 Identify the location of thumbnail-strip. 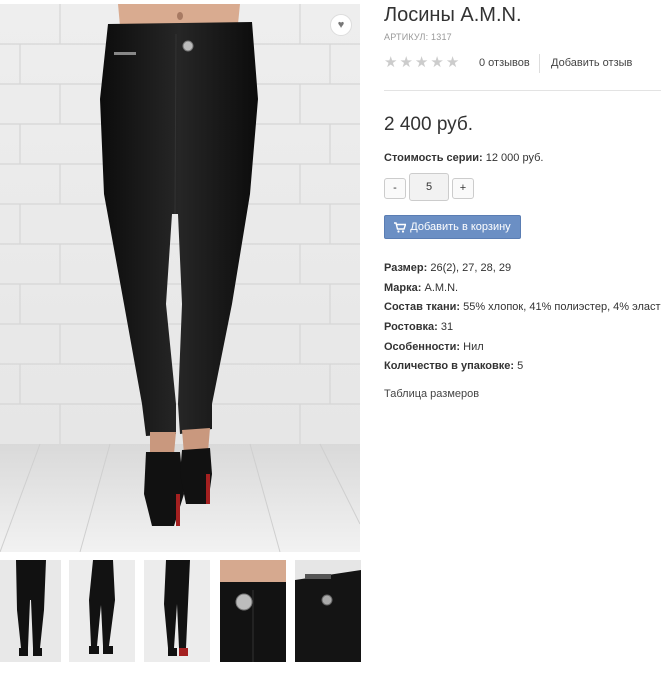
(182, 611).